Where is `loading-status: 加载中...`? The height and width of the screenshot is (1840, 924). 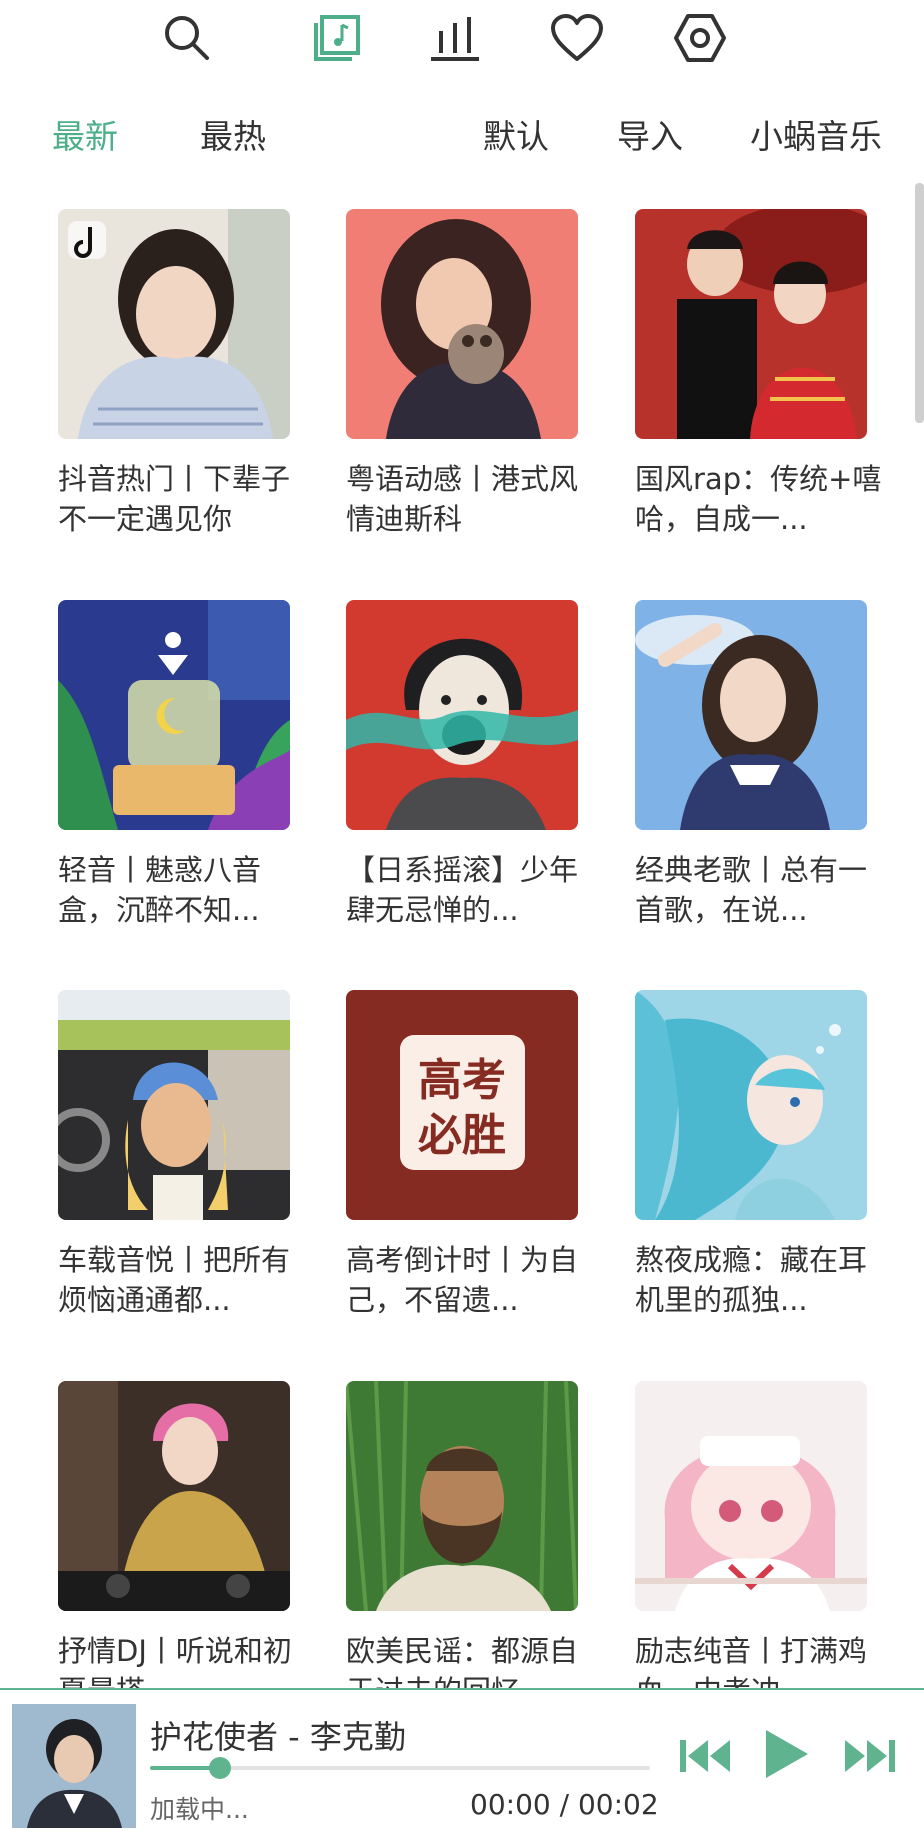 loading-status: 加载中... is located at coordinates (199, 1809).